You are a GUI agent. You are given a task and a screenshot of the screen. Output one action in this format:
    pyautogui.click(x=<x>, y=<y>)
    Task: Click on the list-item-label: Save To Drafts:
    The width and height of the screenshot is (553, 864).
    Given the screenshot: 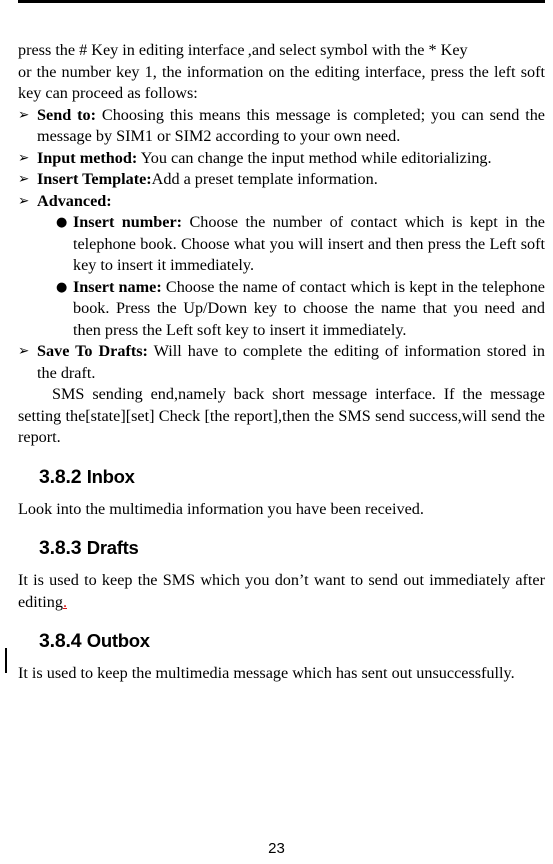 What is the action you would take?
    pyautogui.click(x=92, y=351)
    